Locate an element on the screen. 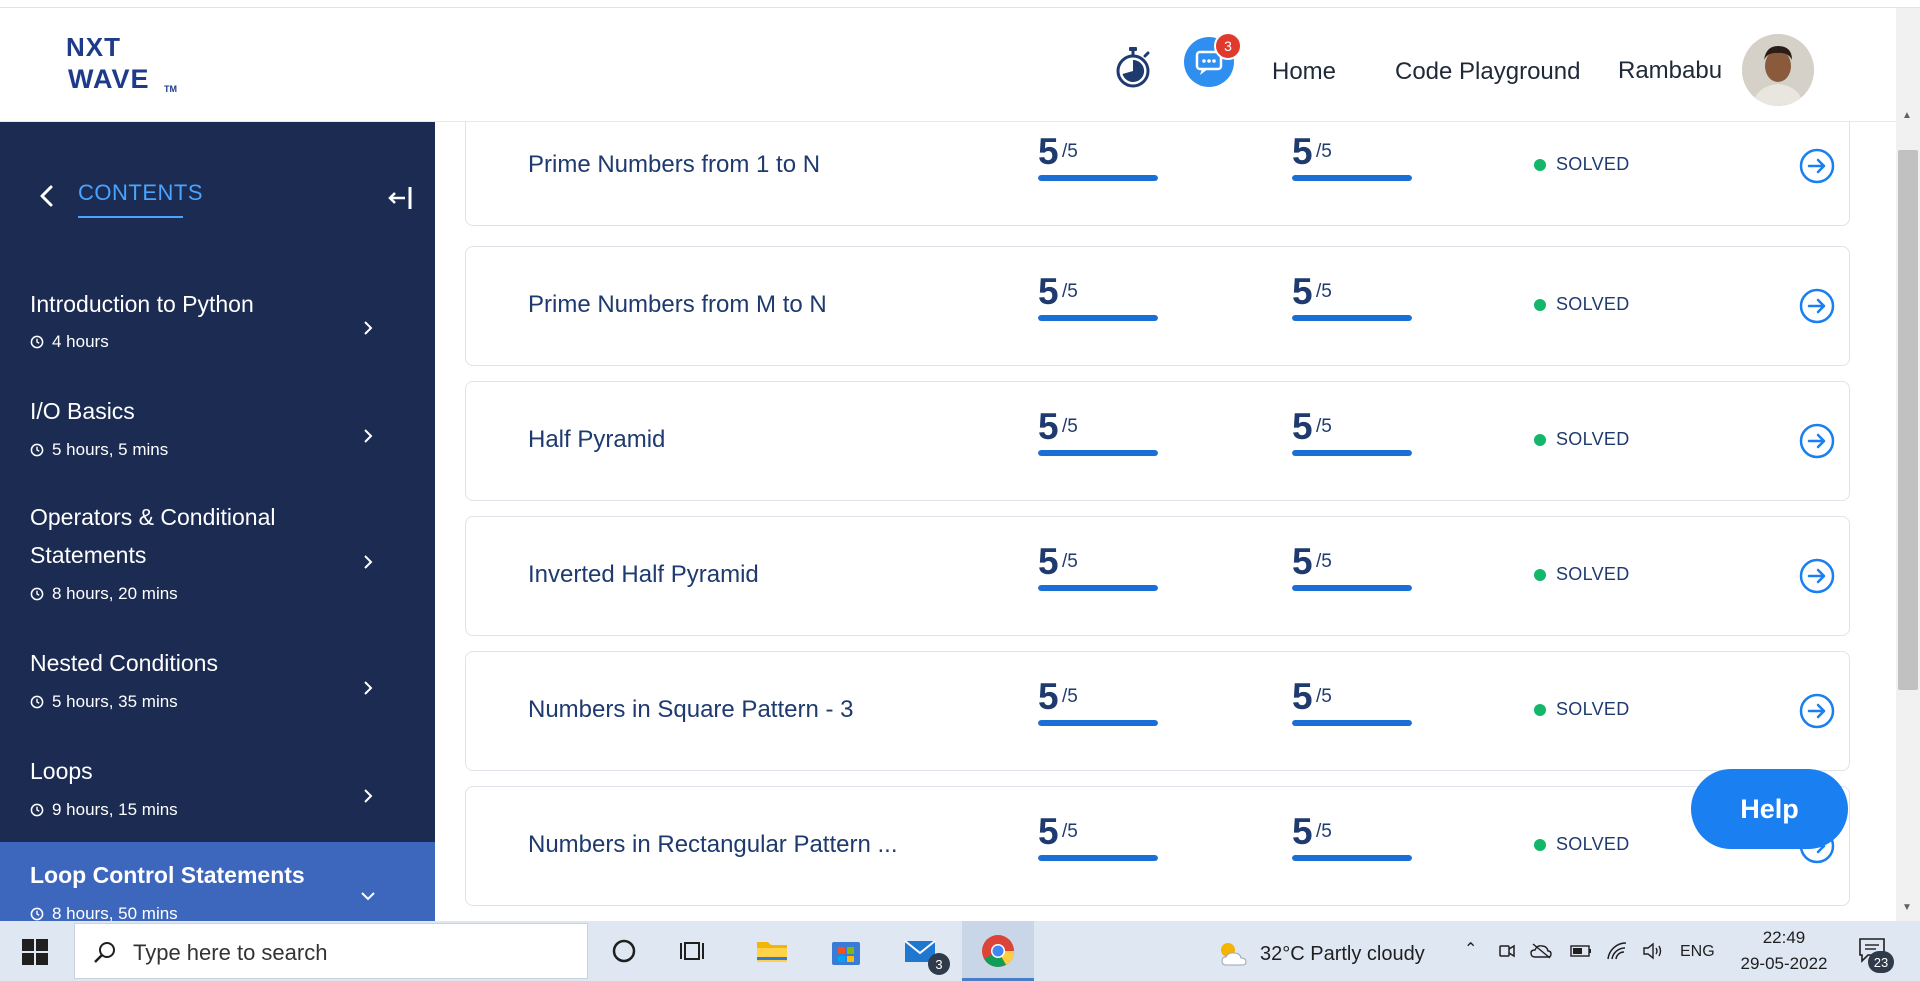 This screenshot has height=981, width=1920. user-avatar is located at coordinates (1778, 70).